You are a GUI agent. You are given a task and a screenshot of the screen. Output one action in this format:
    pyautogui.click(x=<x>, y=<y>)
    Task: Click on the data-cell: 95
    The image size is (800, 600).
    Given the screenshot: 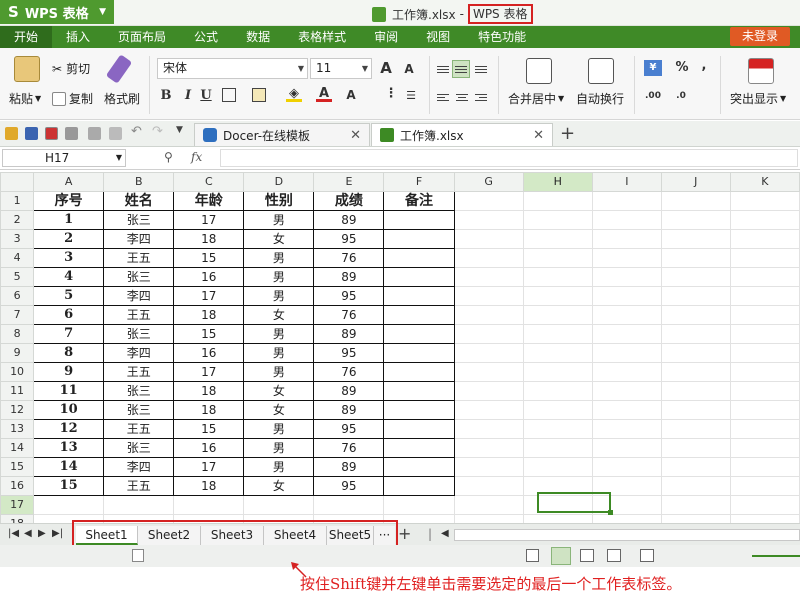 What is the action you would take?
    pyautogui.click(x=349, y=486)
    